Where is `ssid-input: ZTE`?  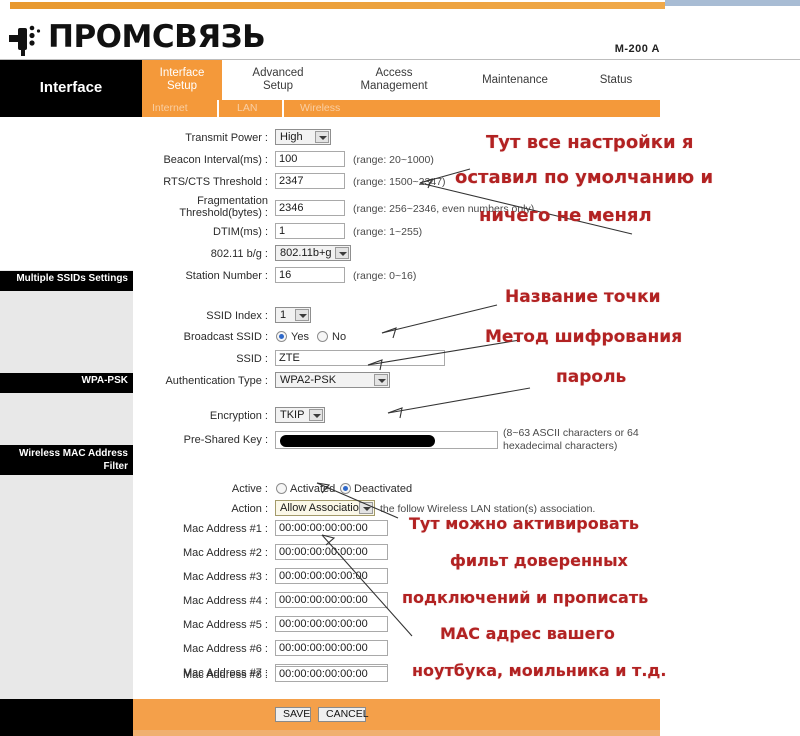
ssid-input: ZTE is located at coordinates (360, 358).